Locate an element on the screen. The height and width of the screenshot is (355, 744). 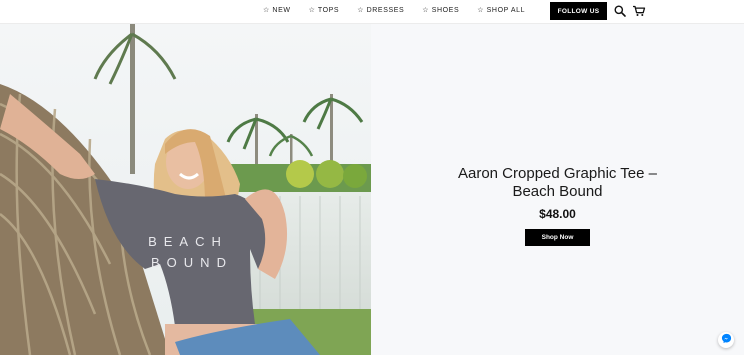
messenger-icon is located at coordinates (726, 340).